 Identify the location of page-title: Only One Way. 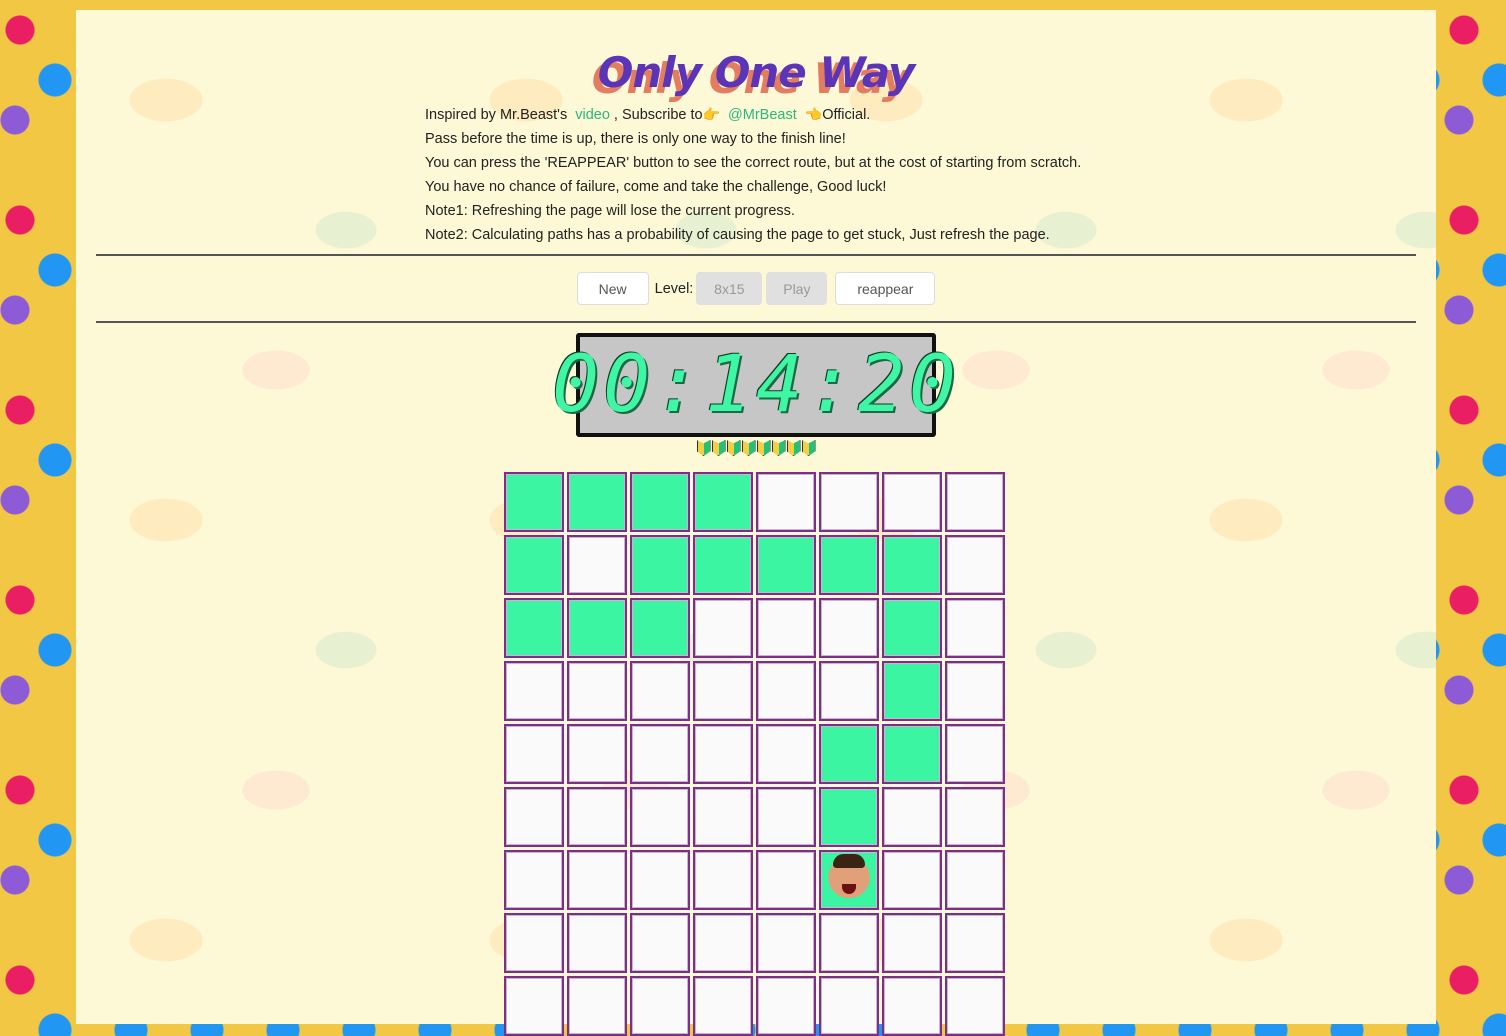
(756, 72).